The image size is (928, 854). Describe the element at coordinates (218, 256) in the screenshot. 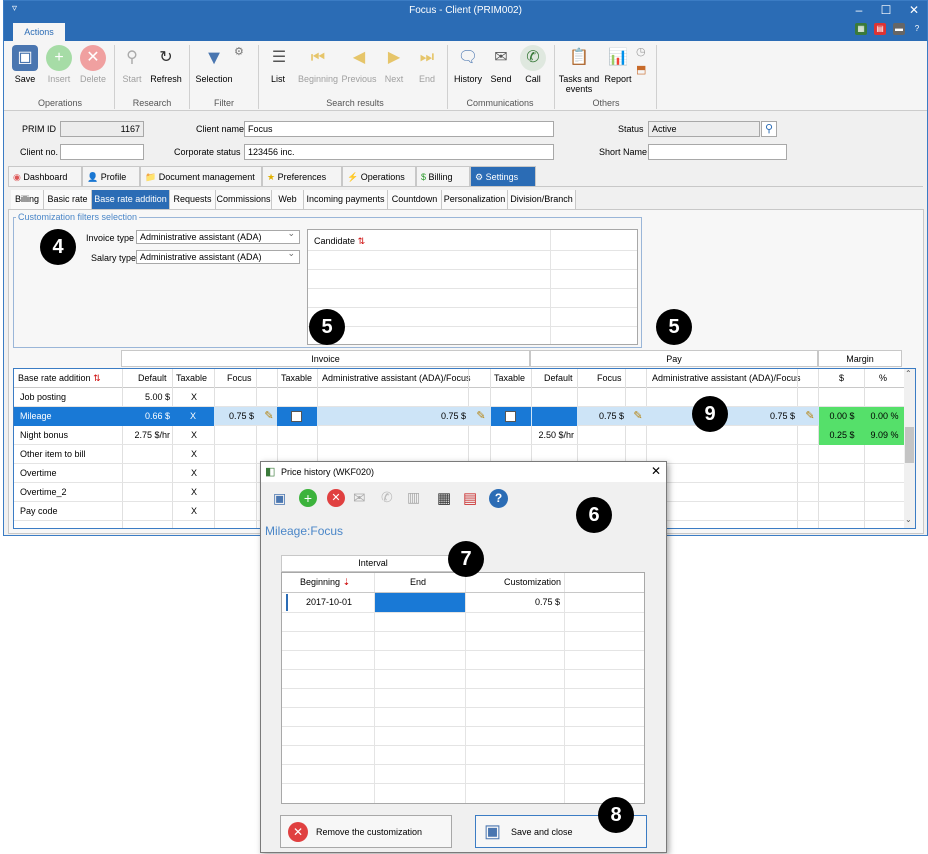

I see `salary-type-select: Administrative assistant (ADA)` at that location.